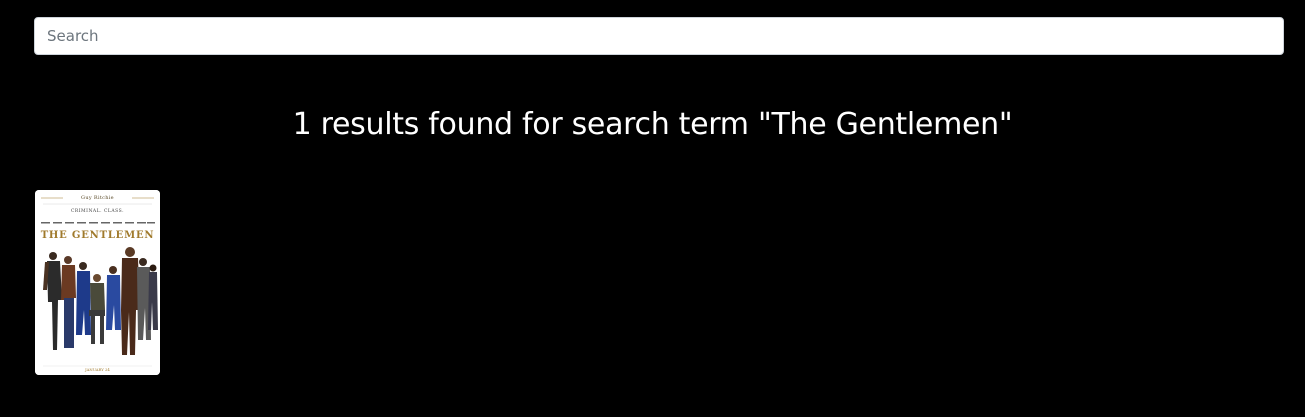 Image resolution: width=1305 pixels, height=417 pixels. What do you see at coordinates (97, 198) in the screenshot?
I see `poster-director: Guy Ritchie` at bounding box center [97, 198].